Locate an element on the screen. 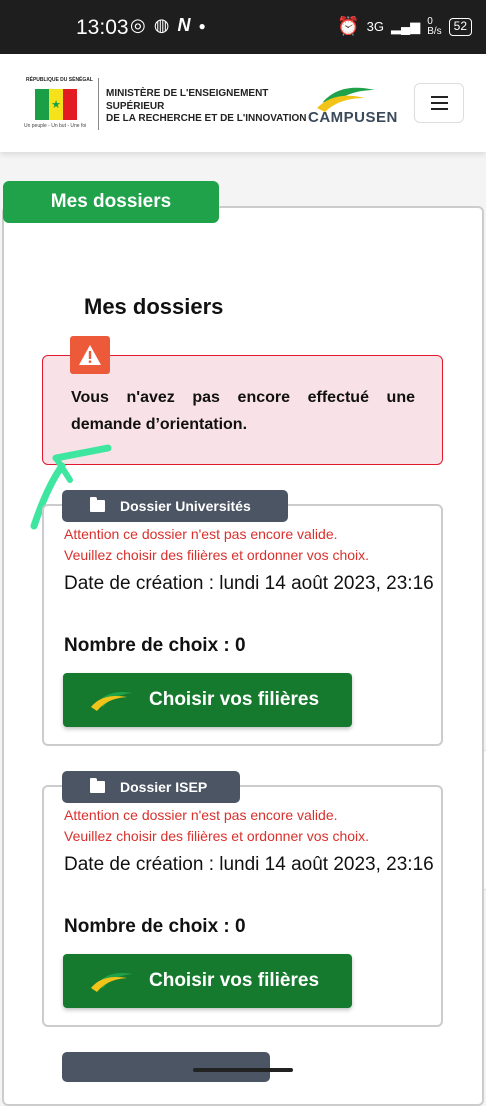 The image size is (486, 1106). speed-indicator: 0 B/s is located at coordinates (434, 26).